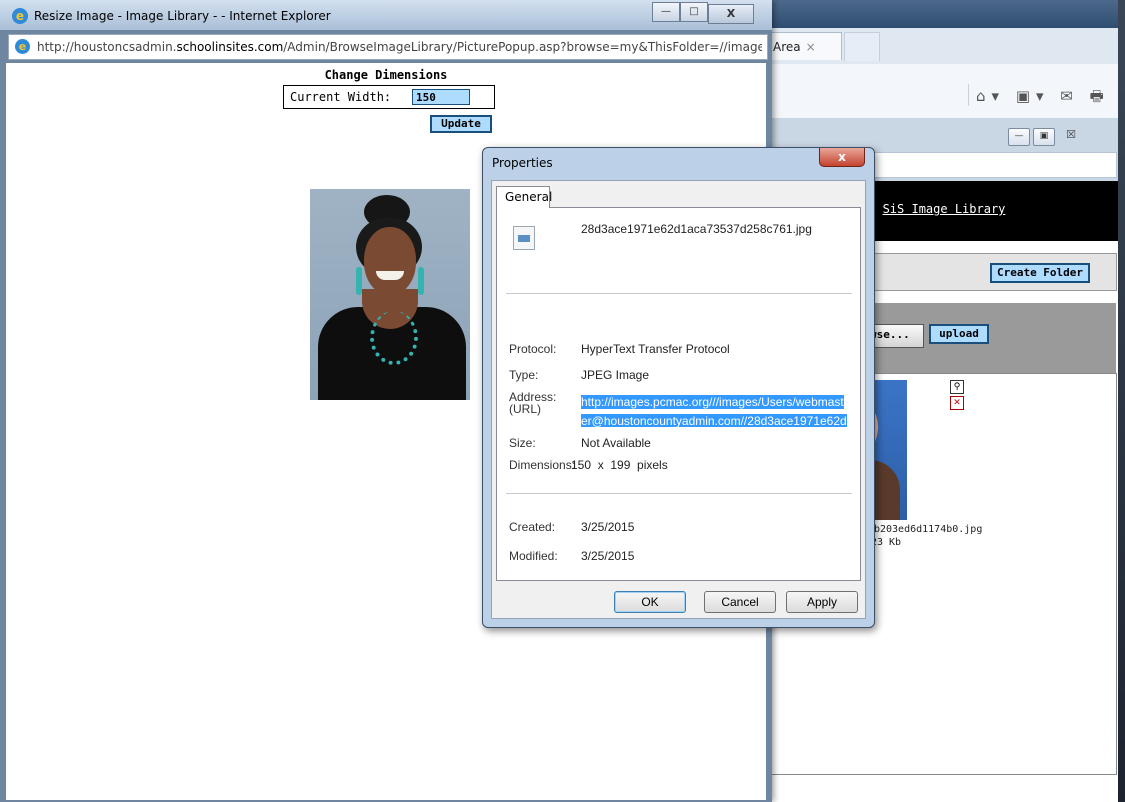 The width and height of the screenshot is (1125, 802). What do you see at coordinates (20, 16) in the screenshot?
I see `ie-logo-icon: e` at bounding box center [20, 16].